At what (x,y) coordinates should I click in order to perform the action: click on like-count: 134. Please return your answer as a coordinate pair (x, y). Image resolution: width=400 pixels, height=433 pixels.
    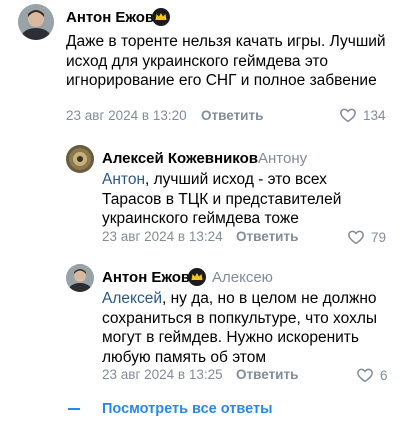
    Looking at the image, I should click on (374, 115).